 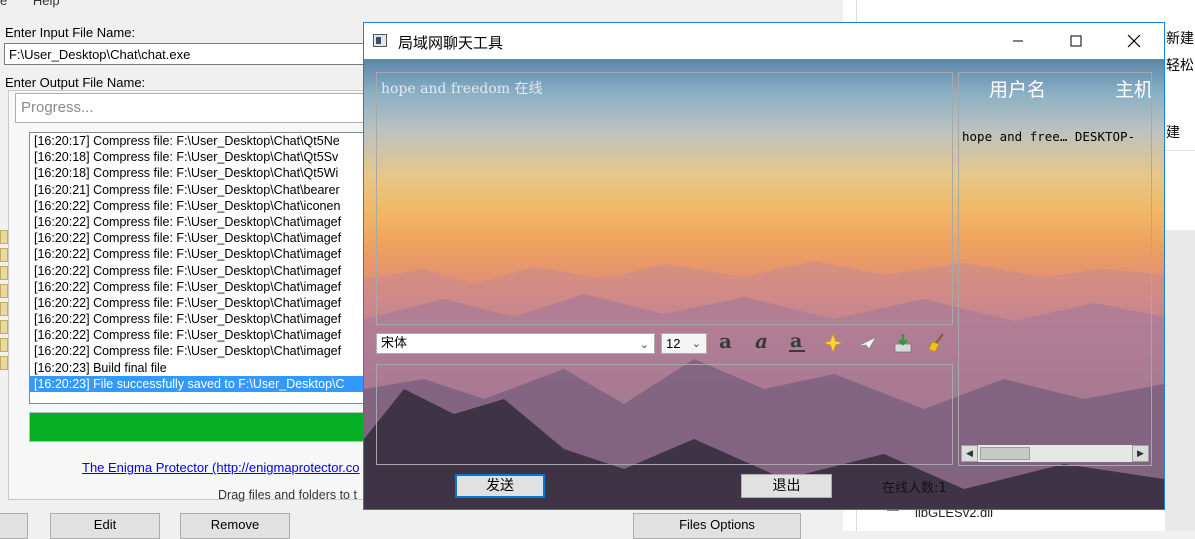 I want to click on log-line: [16:20:23] Build final file, so click(x=204, y=368).